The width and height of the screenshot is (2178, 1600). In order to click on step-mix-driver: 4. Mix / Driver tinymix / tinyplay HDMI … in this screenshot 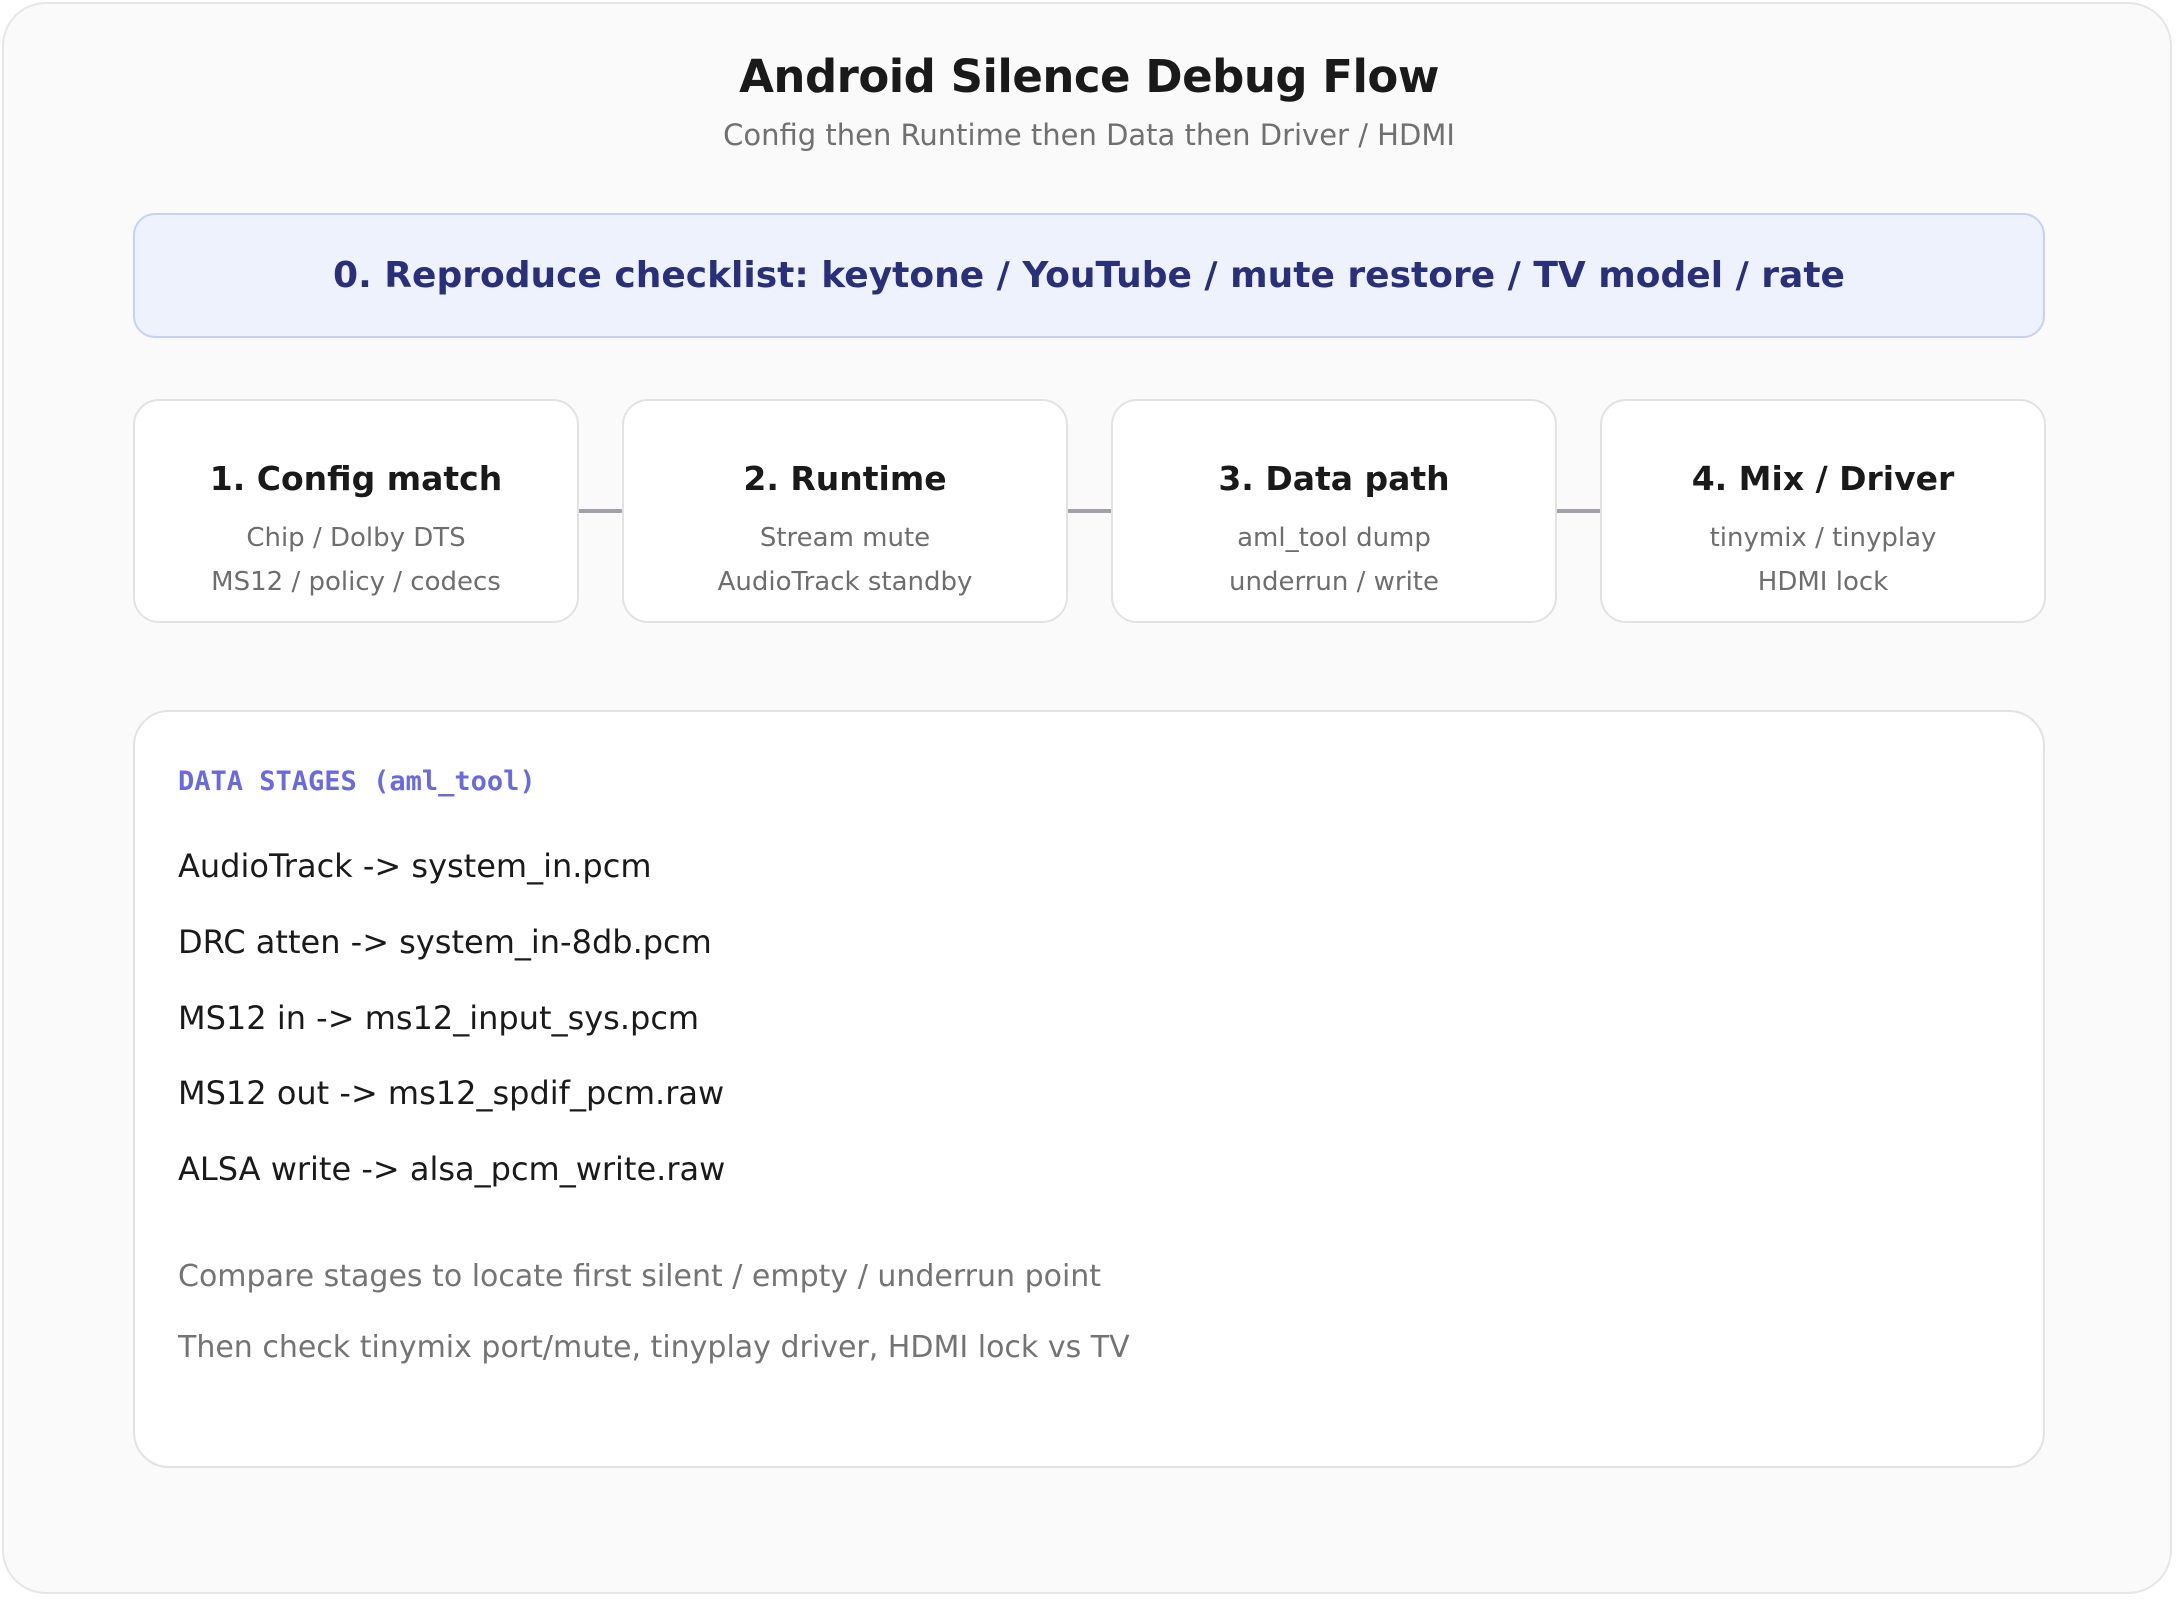, I will do `click(1823, 511)`.